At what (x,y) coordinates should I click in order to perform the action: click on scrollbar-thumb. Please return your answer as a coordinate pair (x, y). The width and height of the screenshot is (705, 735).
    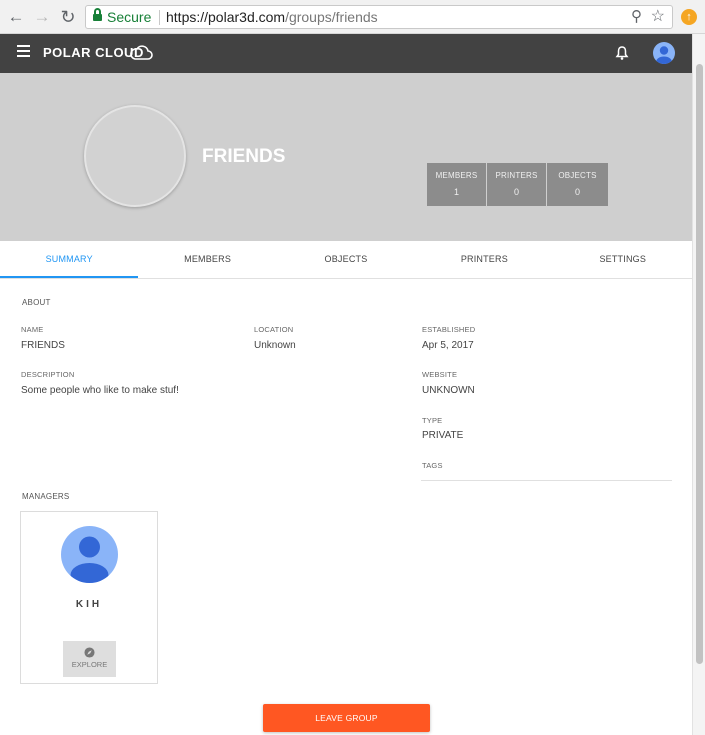
    Looking at the image, I should click on (699, 364).